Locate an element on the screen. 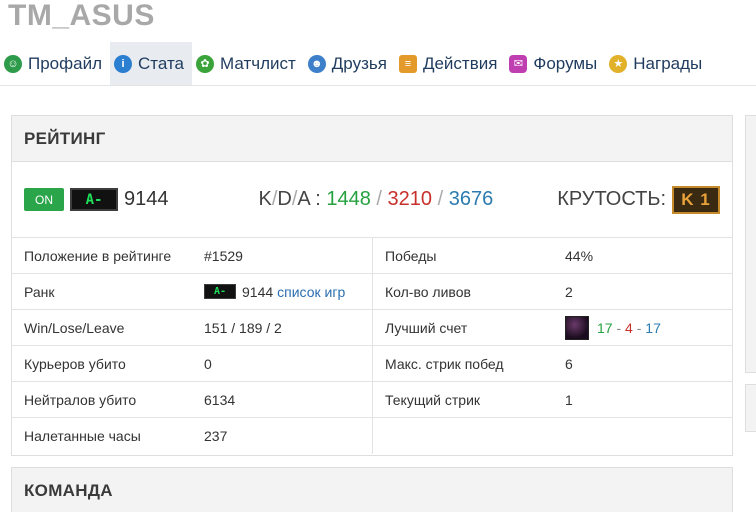  stat-row: Нейтралов убито 6134 is located at coordinates (192, 400).